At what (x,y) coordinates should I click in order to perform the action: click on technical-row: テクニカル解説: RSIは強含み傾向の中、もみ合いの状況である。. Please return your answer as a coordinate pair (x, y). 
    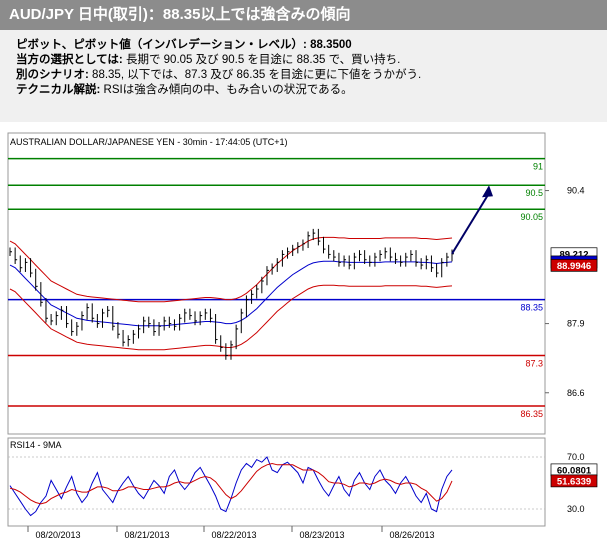
    Looking at the image, I should click on (311, 90).